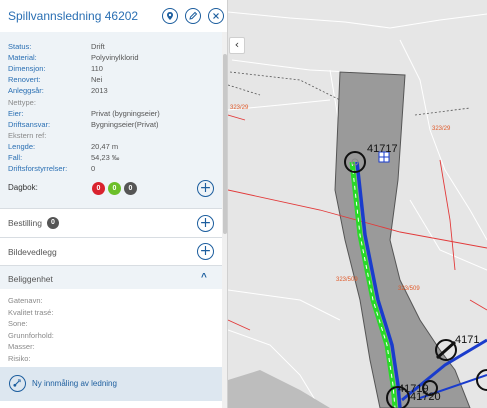 Image resolution: width=487 pixels, height=408 pixels. I want to click on property-value: Polyvinylklorid, so click(115, 58).